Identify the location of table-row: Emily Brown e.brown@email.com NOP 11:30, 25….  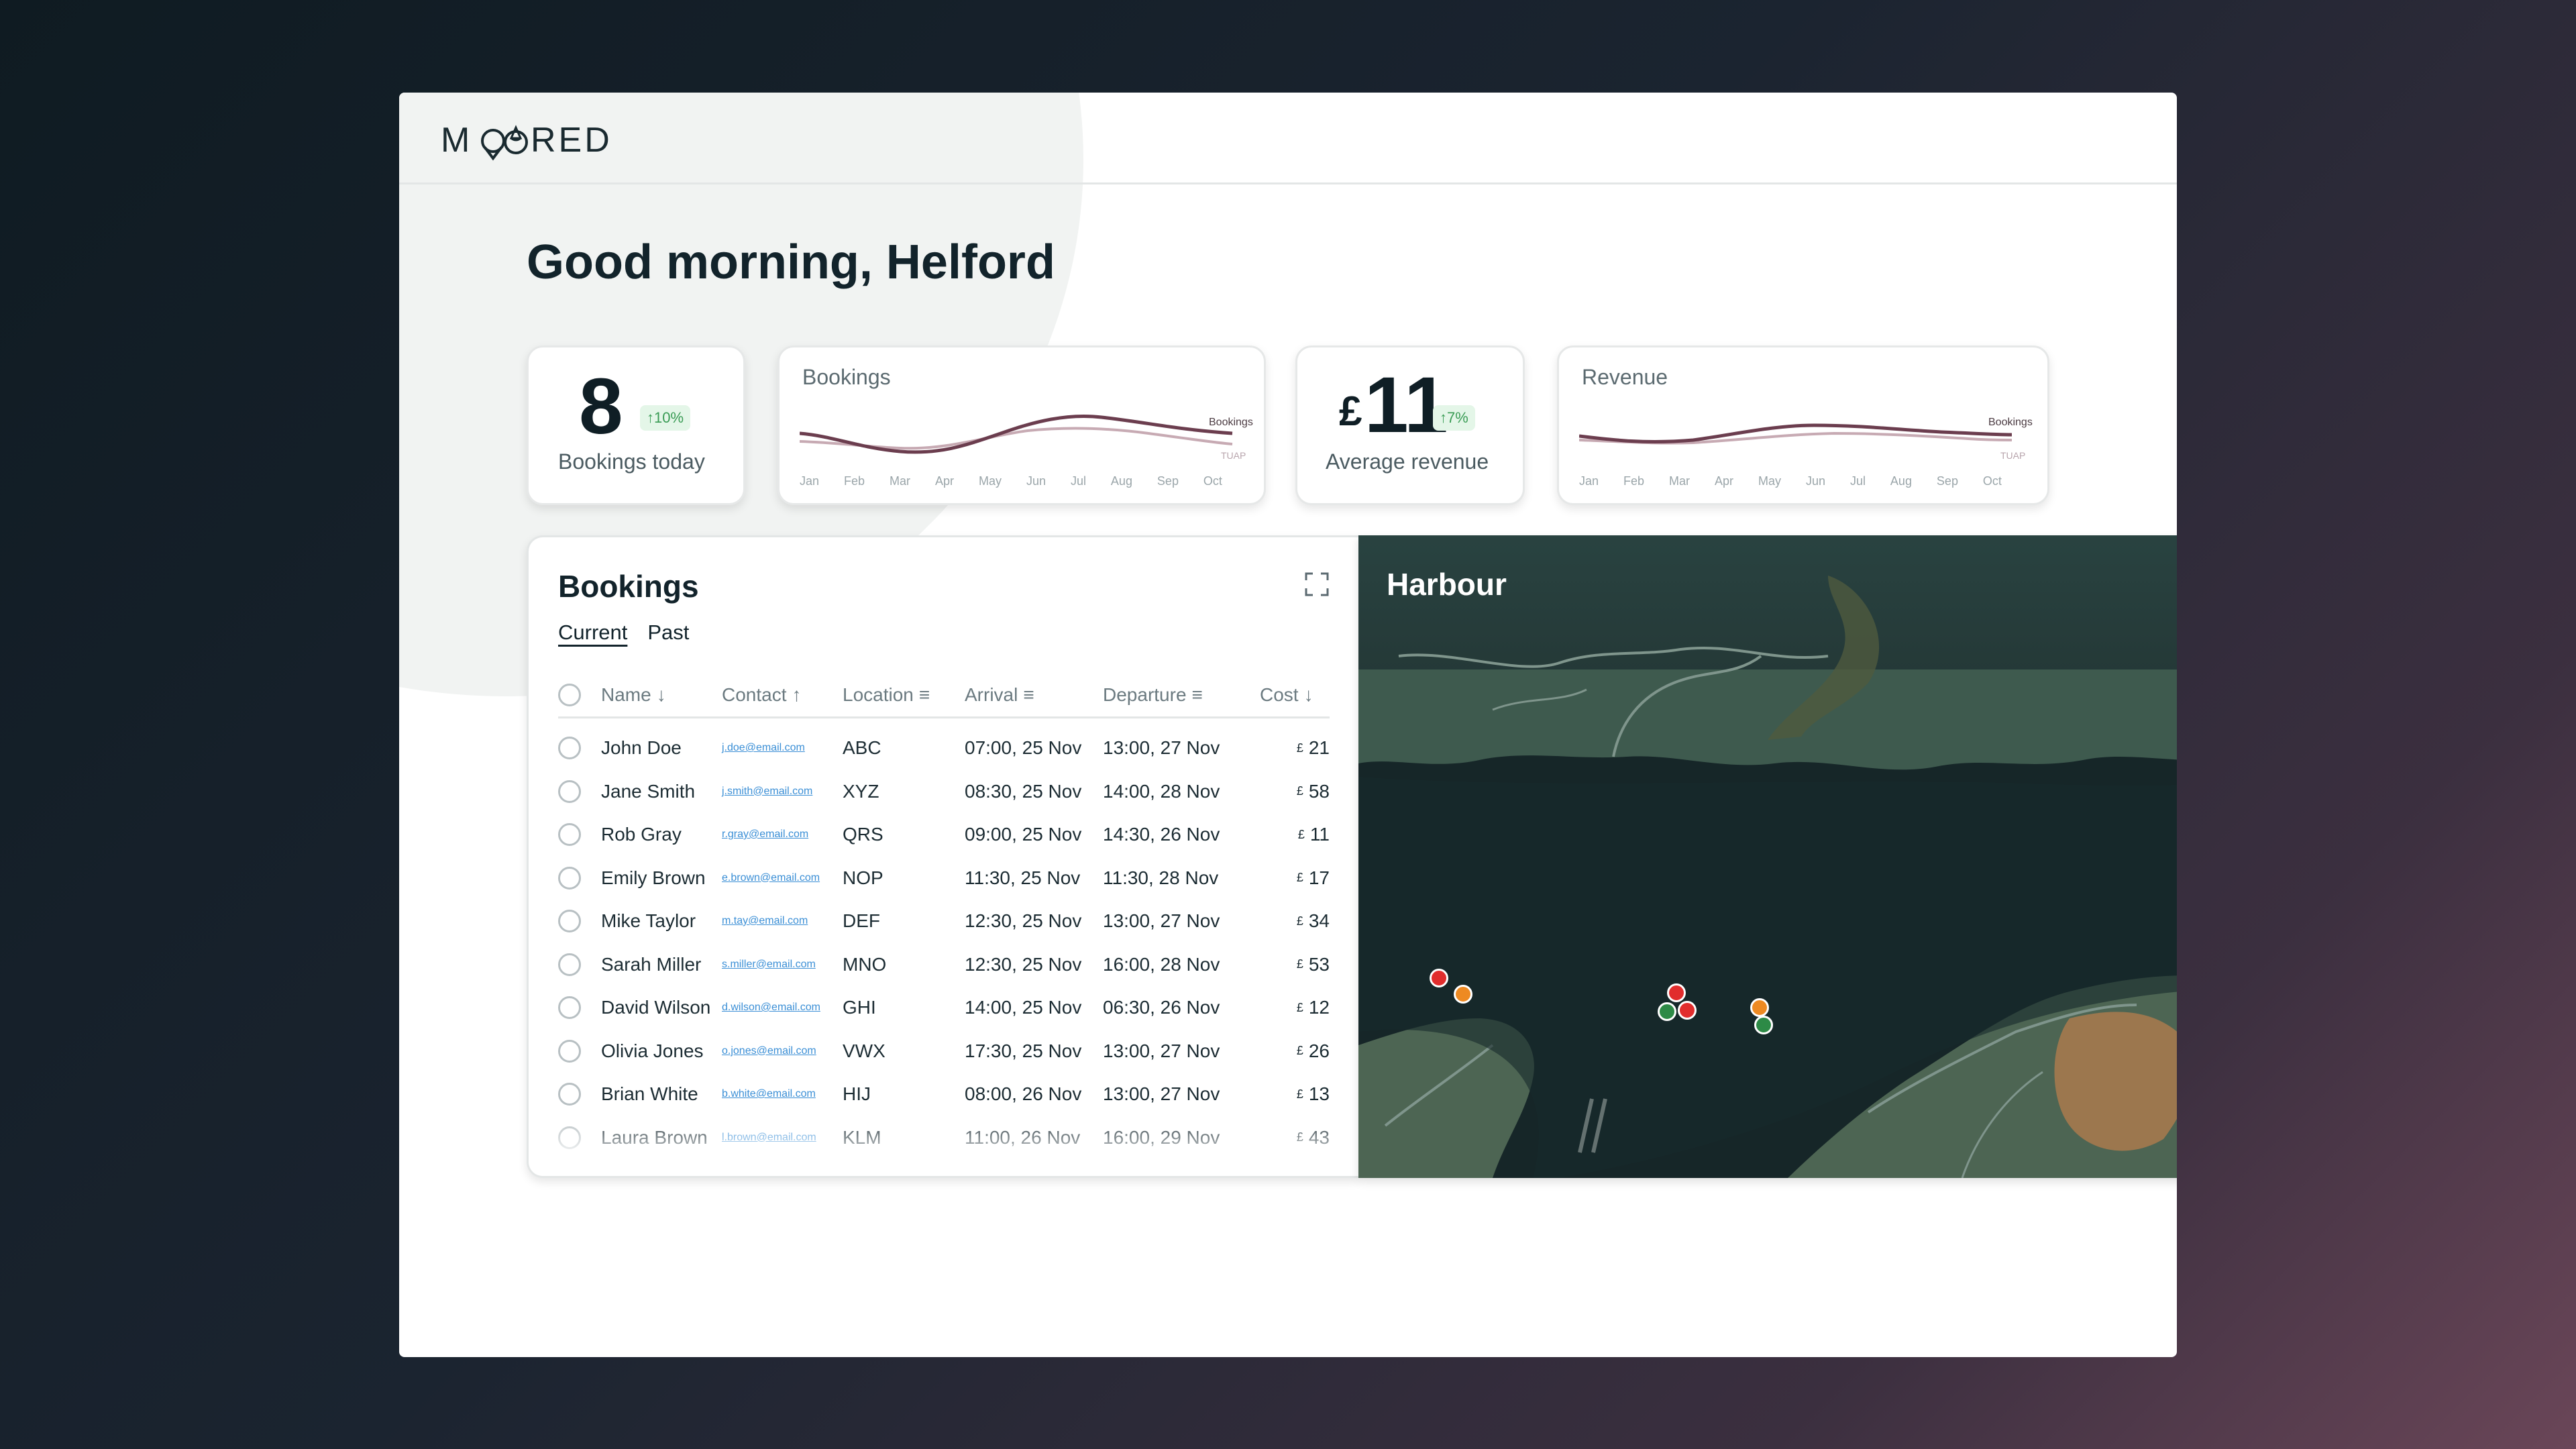
(944, 878).